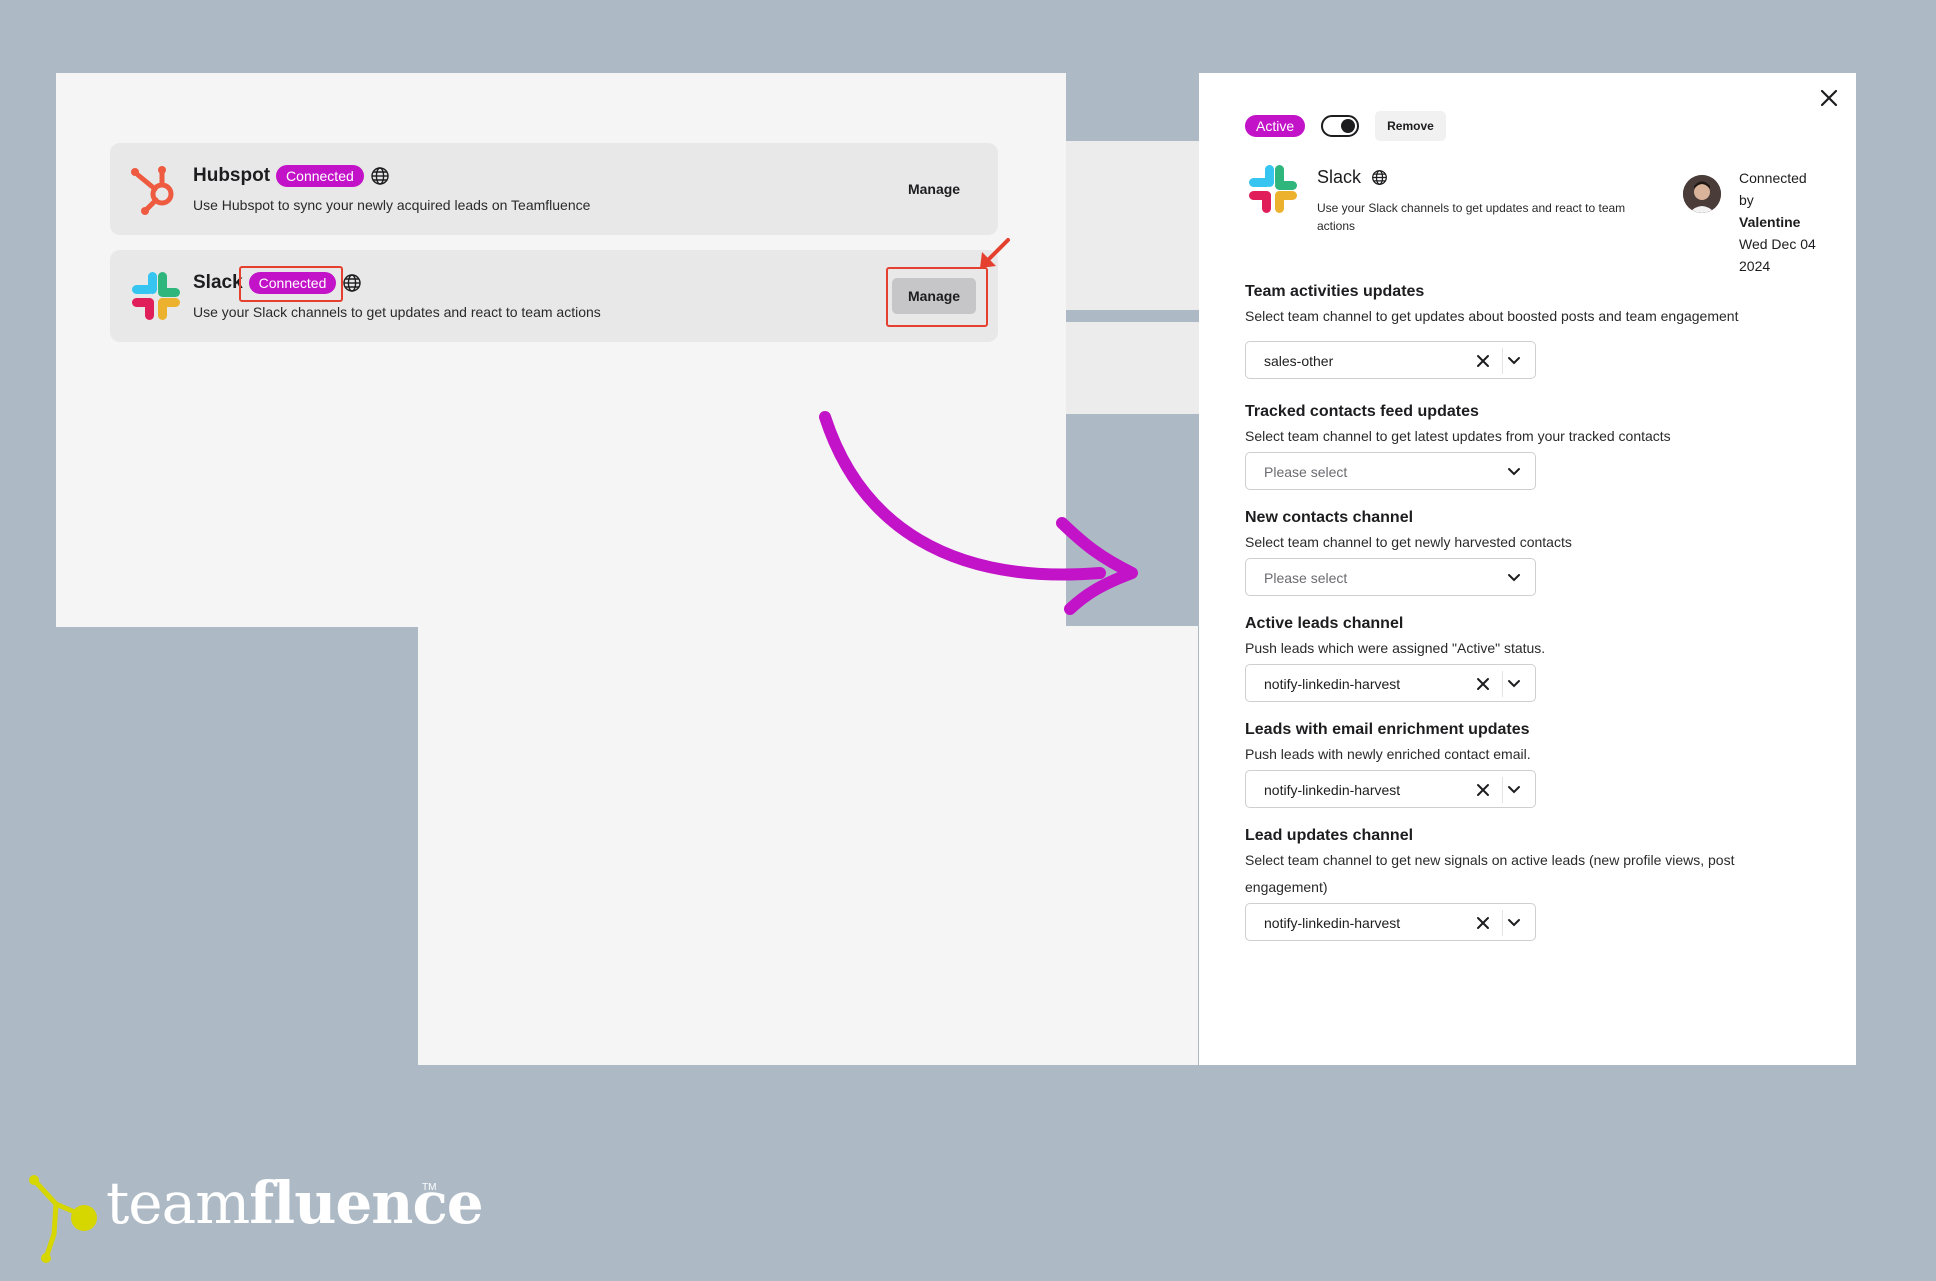  Describe the element at coordinates (808, 845) in the screenshot. I see `integrations-panel-extension` at that location.